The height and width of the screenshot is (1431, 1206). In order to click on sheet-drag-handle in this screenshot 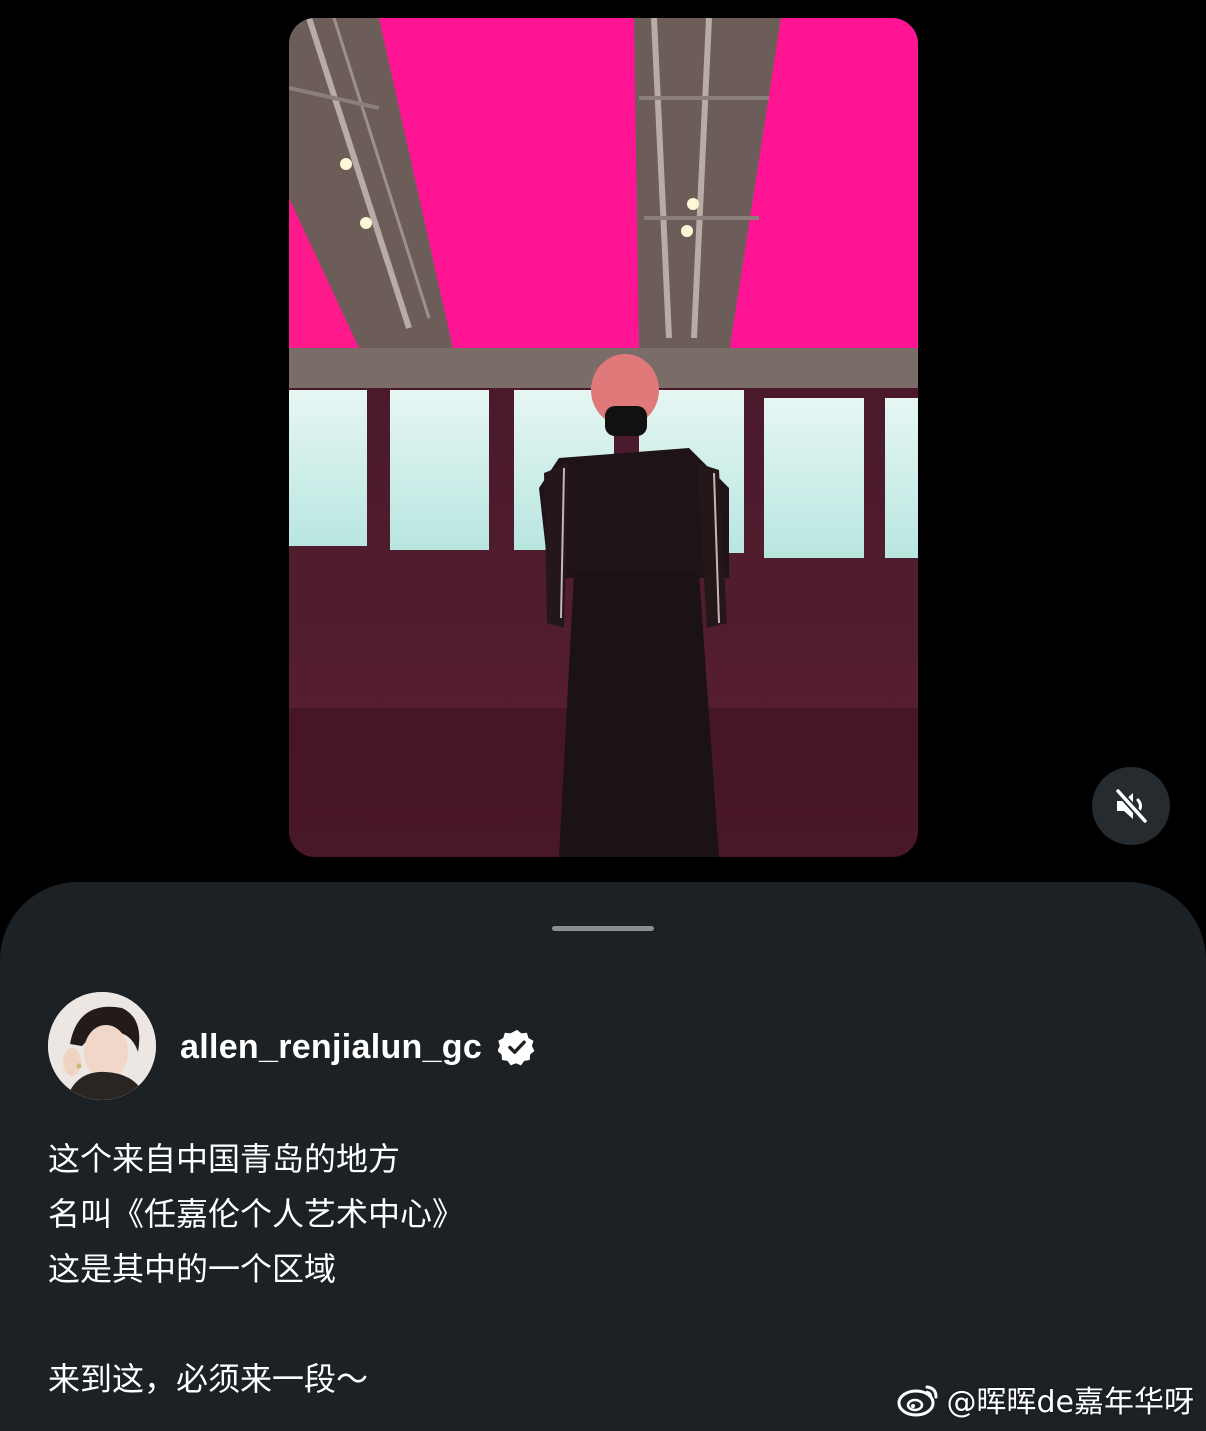, I will do `click(603, 928)`.